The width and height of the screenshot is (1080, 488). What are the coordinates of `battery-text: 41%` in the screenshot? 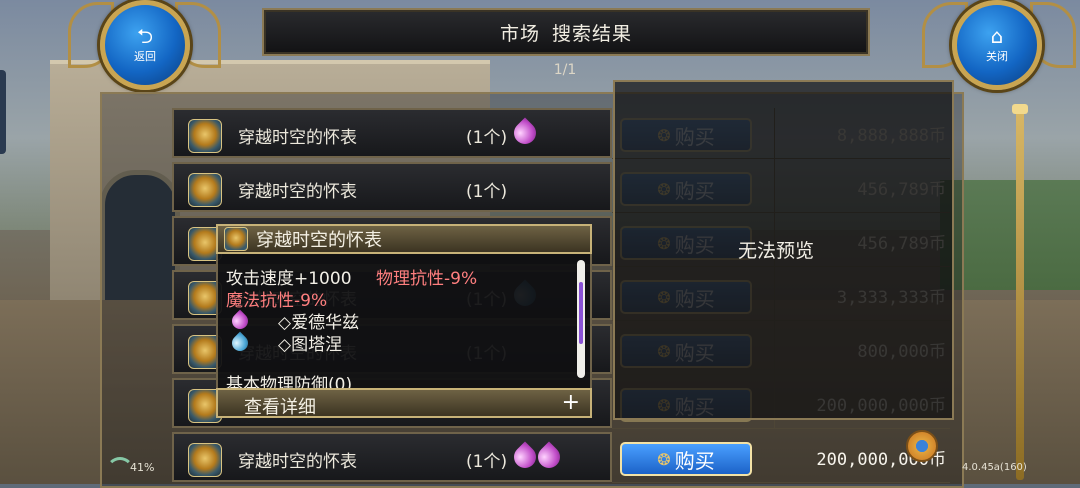 It's located at (142, 467).